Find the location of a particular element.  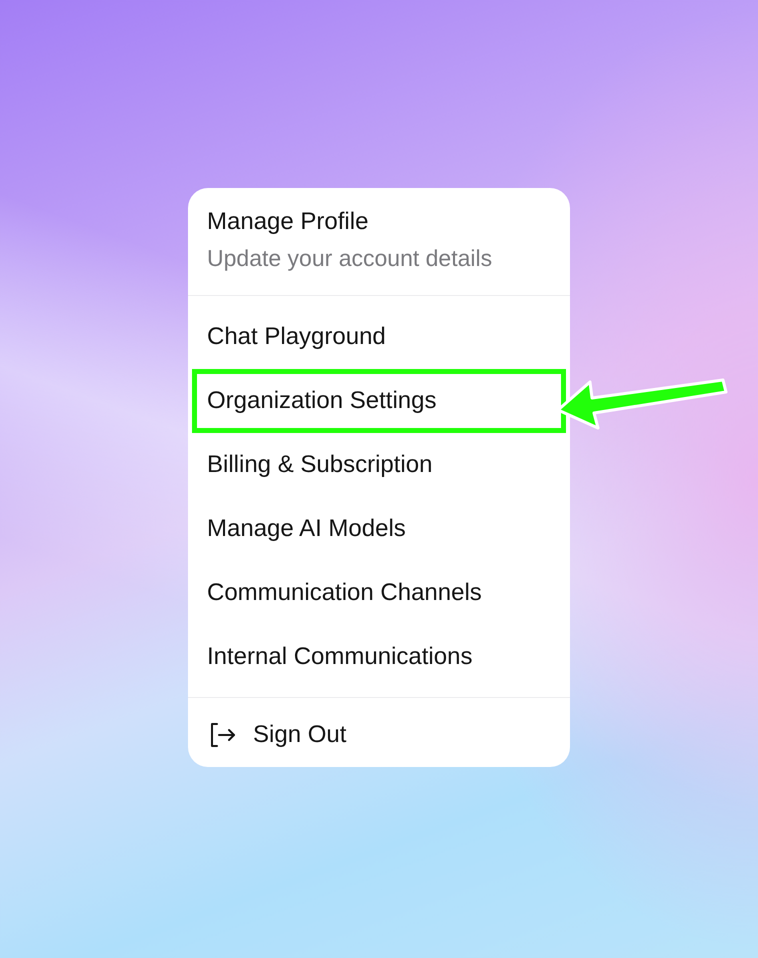

menu-item: Manage Profile is located at coordinates (379, 222).